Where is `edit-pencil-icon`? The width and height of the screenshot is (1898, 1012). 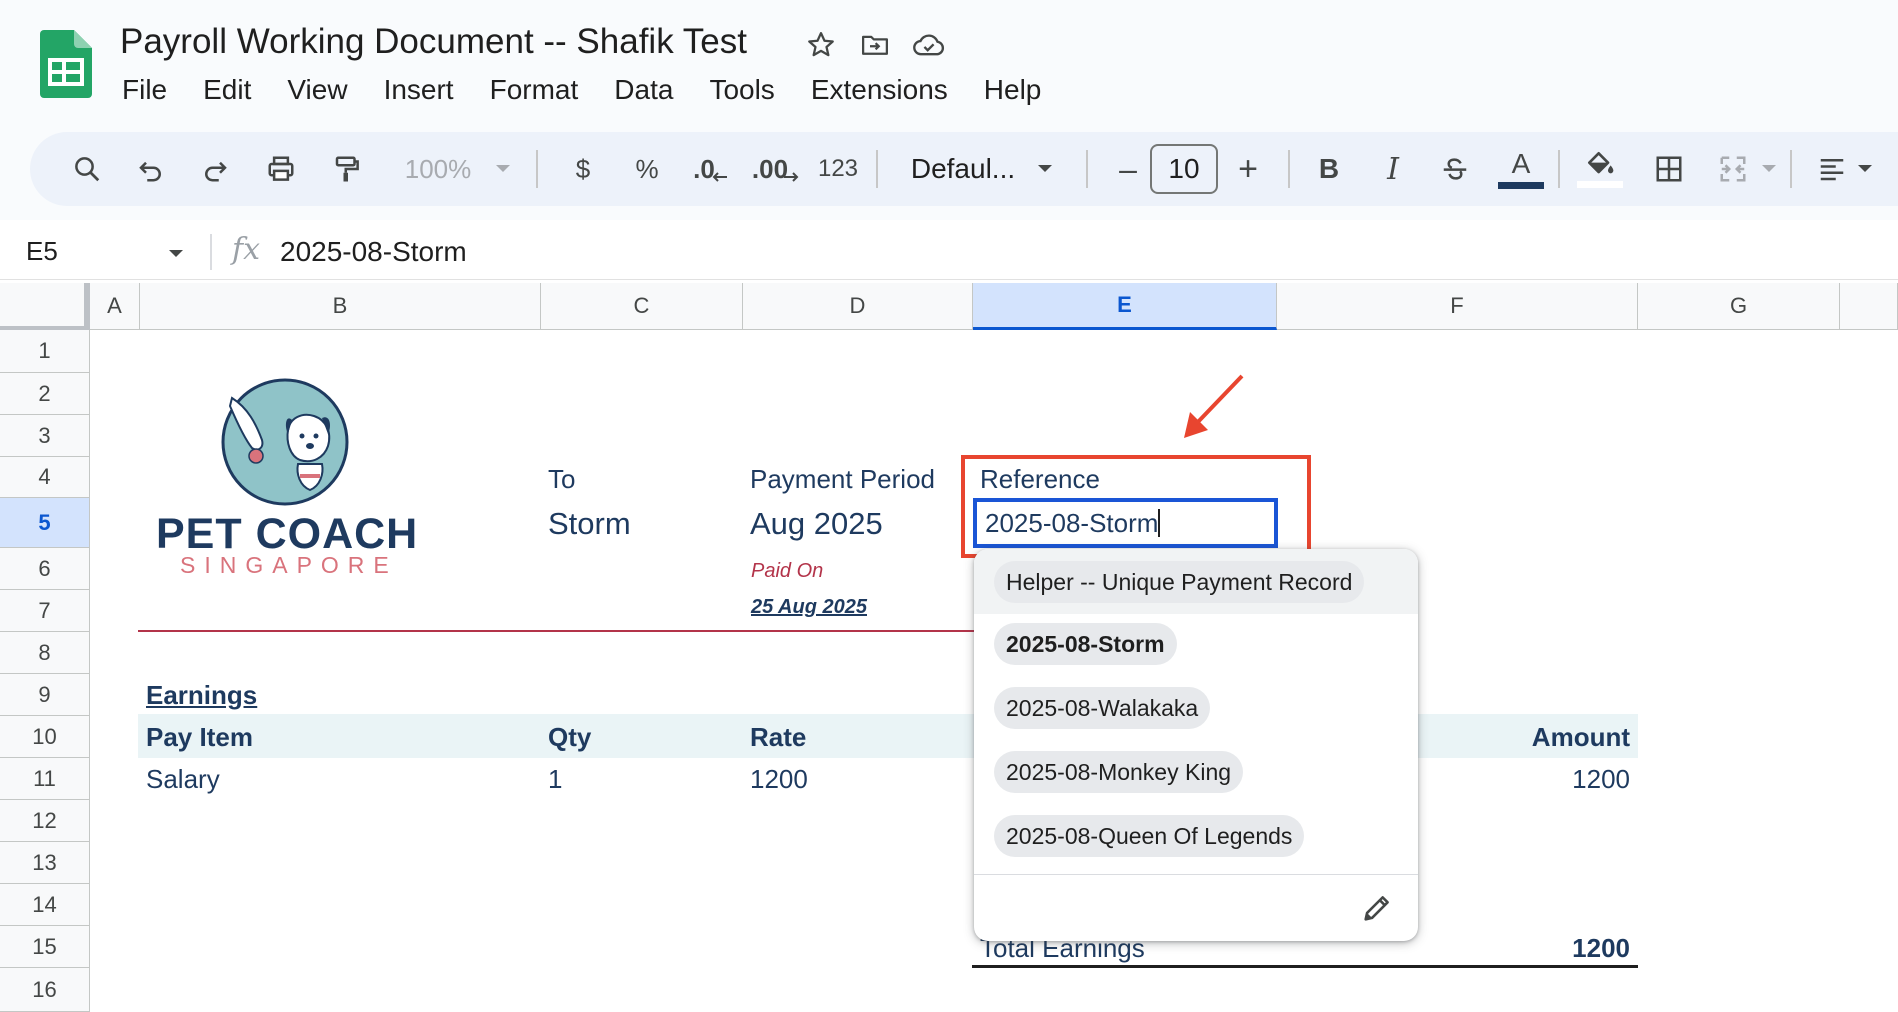
edit-pencil-icon is located at coordinates (1378, 909).